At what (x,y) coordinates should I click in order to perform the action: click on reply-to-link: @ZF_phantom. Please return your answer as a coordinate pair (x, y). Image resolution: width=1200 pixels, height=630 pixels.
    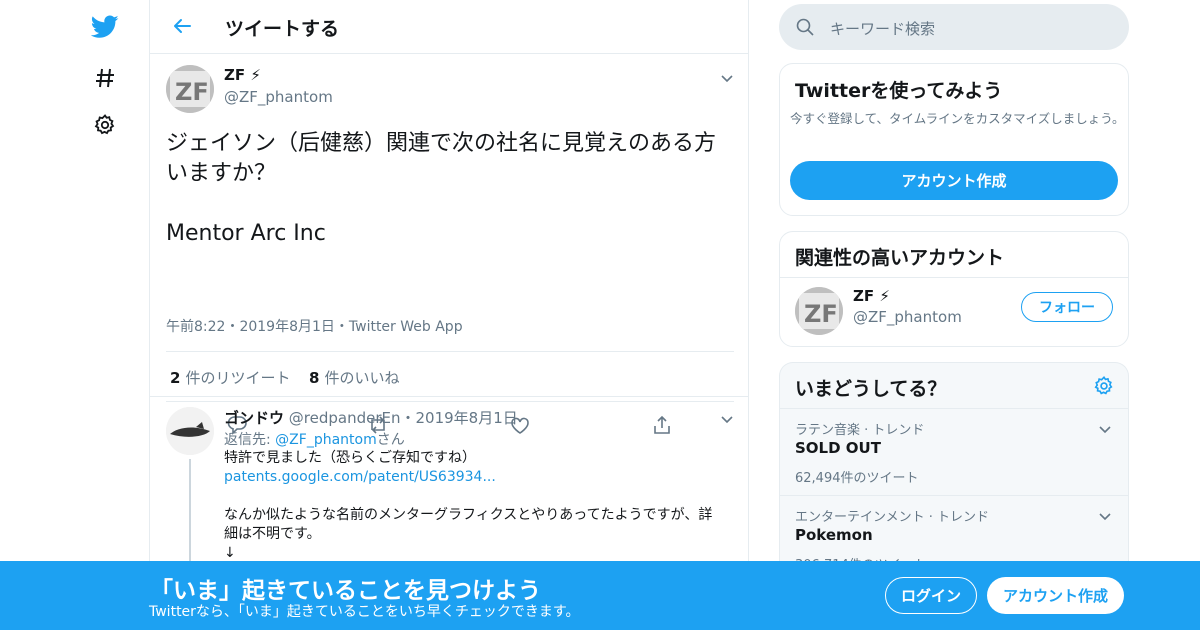
    Looking at the image, I should click on (326, 440).